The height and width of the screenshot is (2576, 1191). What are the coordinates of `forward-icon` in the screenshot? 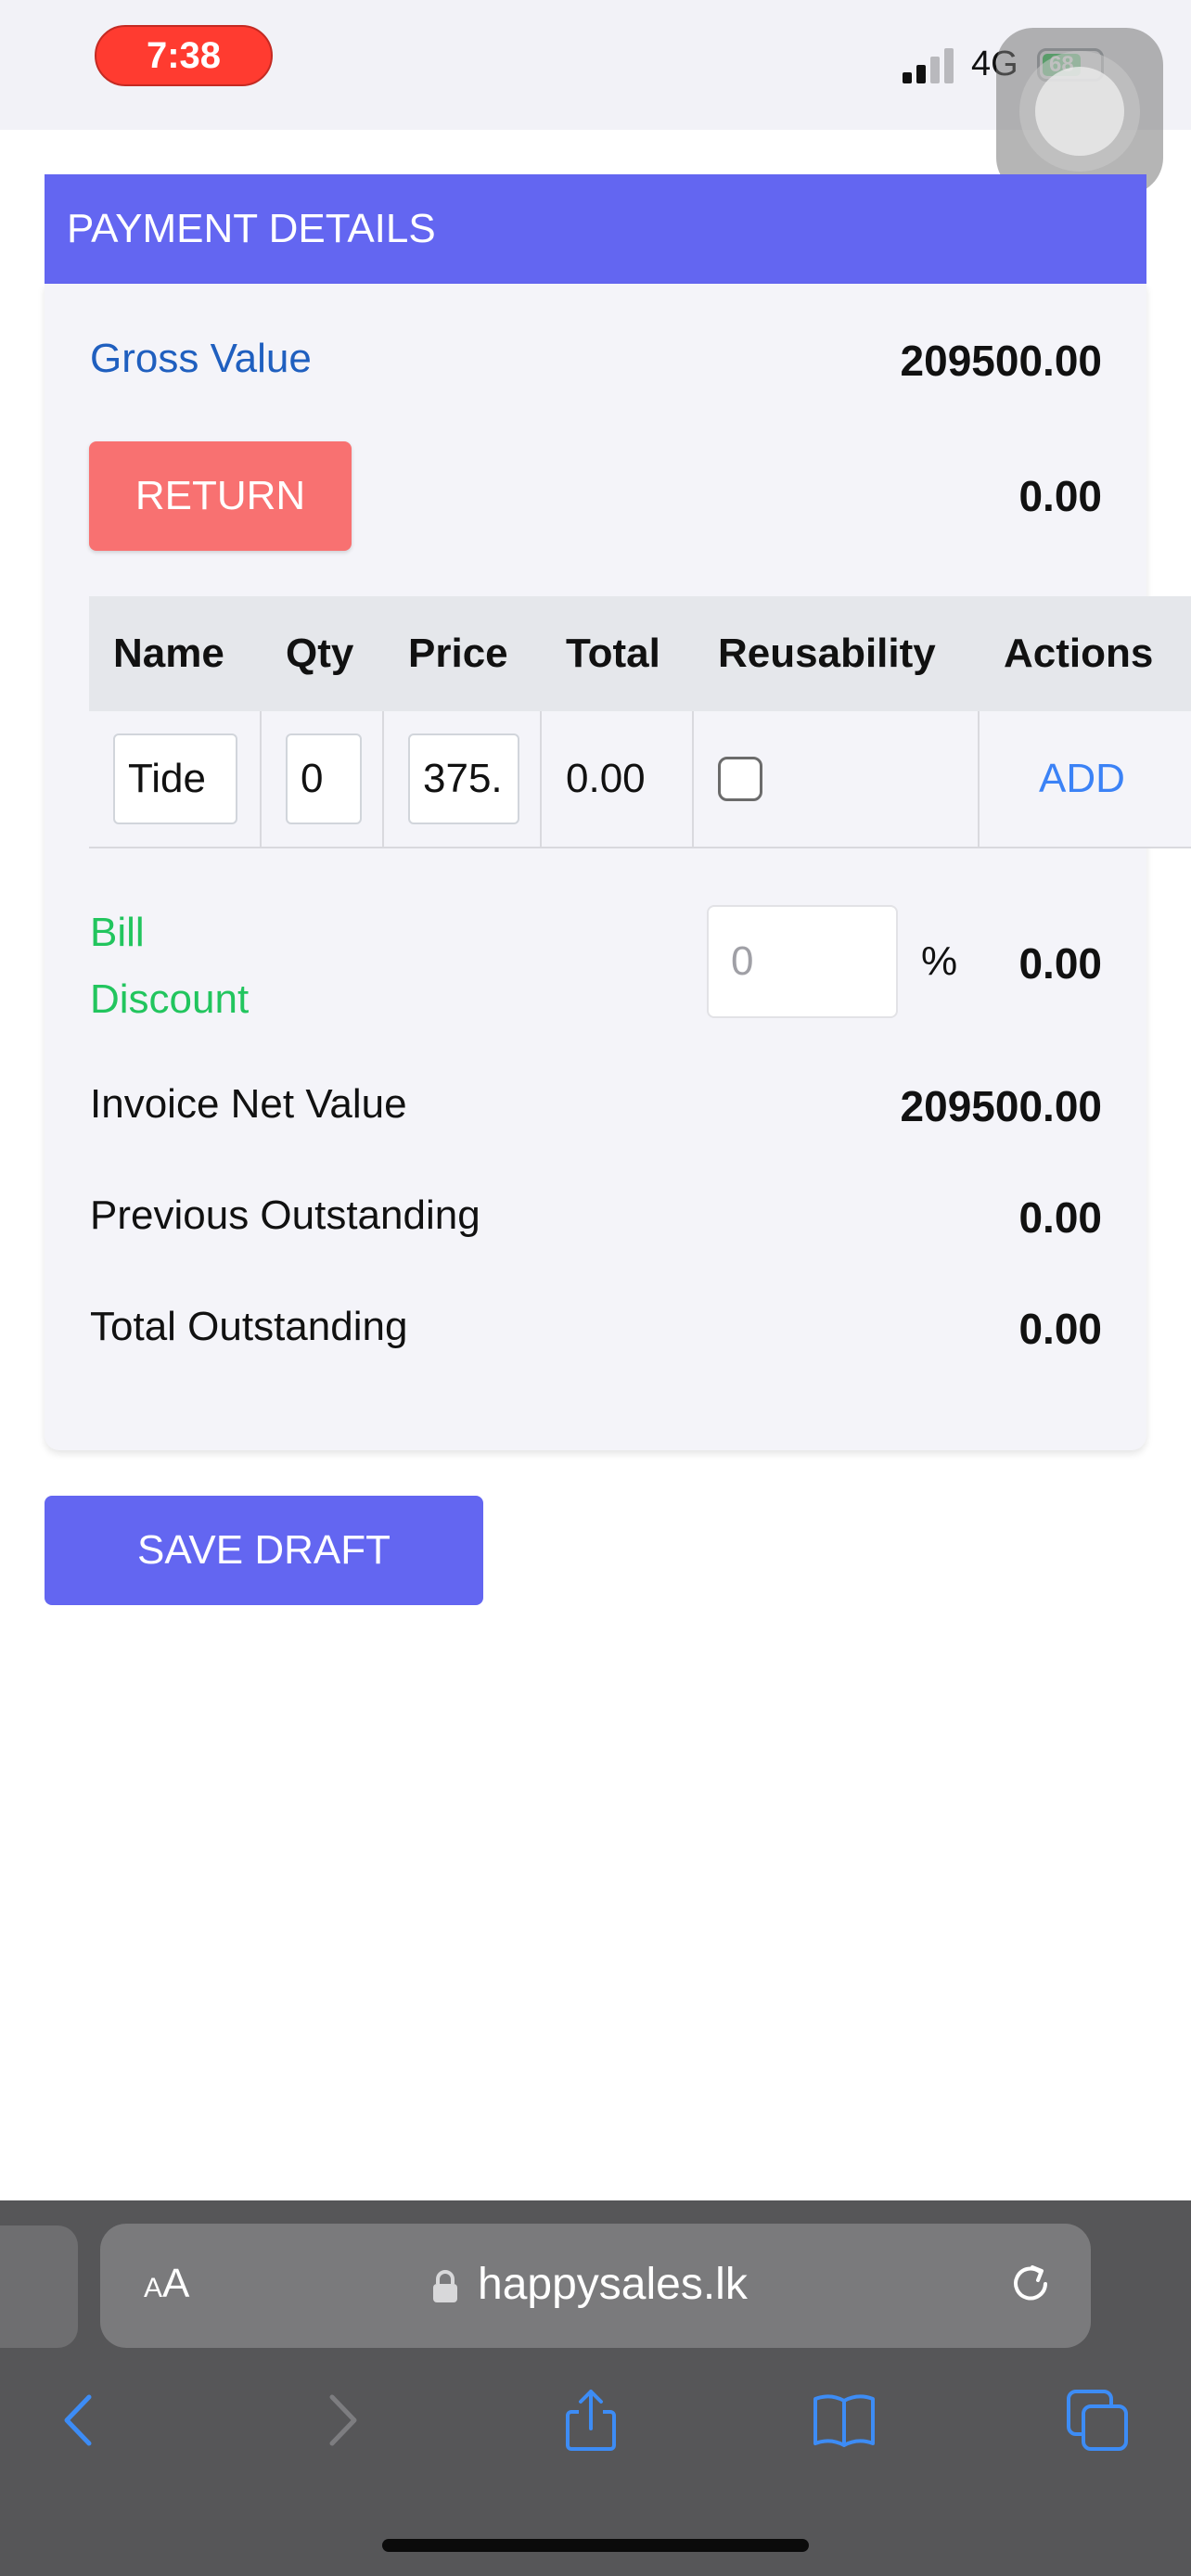 It's located at (340, 2420).